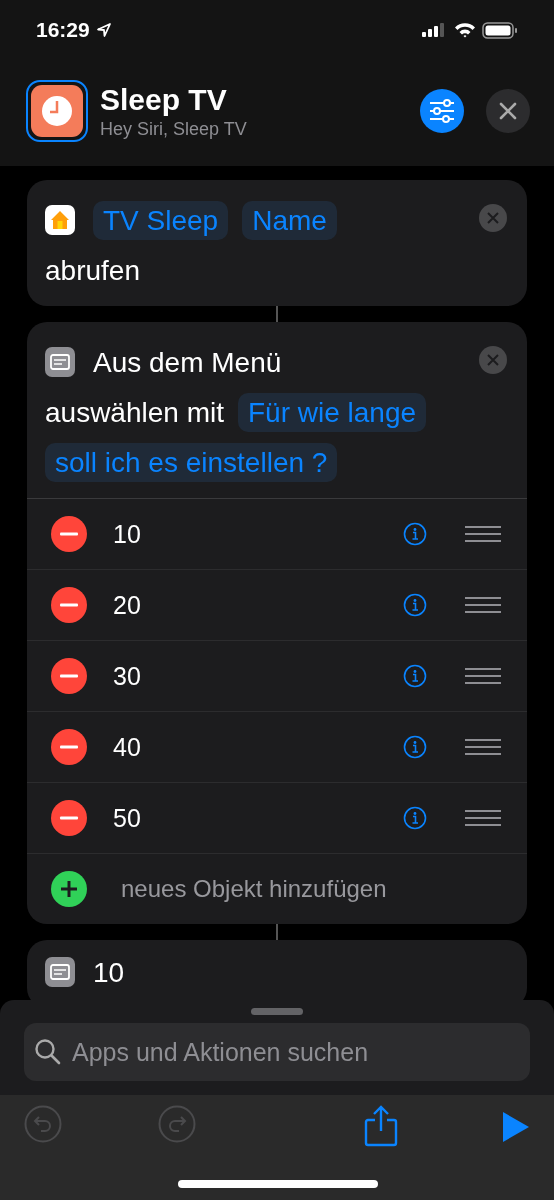 The image size is (554, 1200). I want to click on variable-token: Für wie lange, so click(332, 412).